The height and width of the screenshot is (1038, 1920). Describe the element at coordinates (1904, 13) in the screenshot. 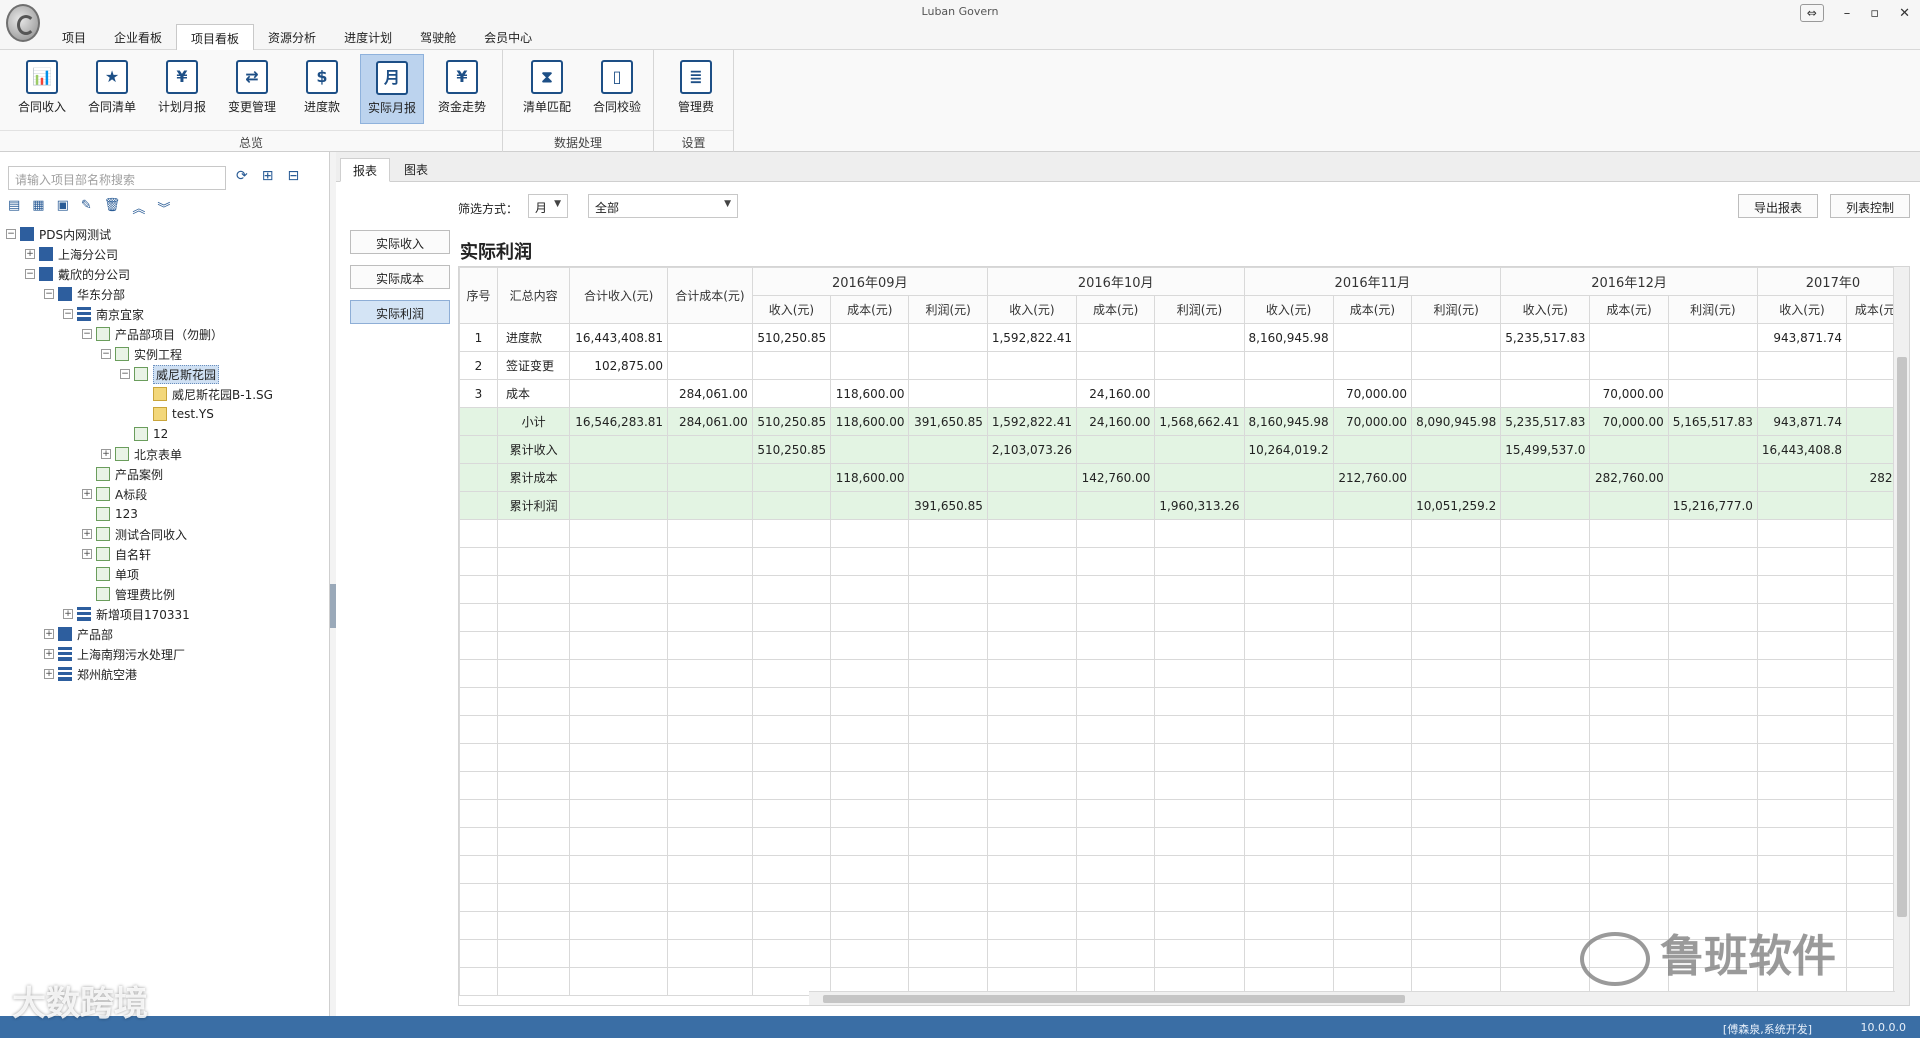

I see `close-button: ✕` at that location.